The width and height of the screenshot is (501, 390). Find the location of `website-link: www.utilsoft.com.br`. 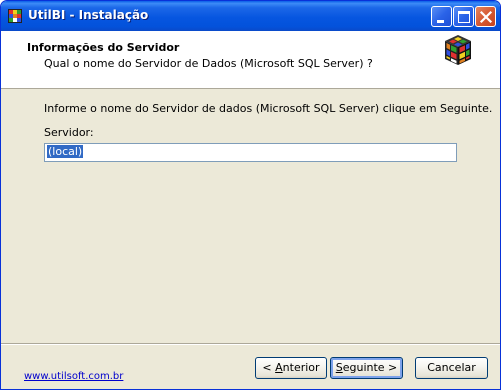

website-link: www.utilsoft.com.br is located at coordinates (73, 376).